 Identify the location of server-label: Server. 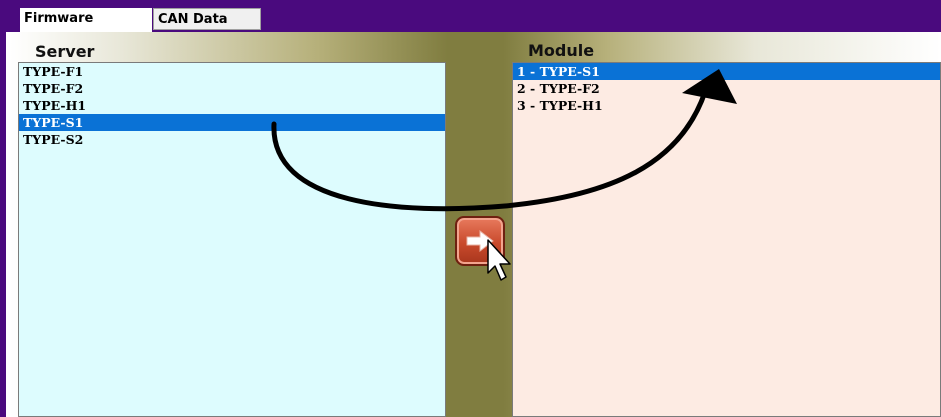
(65, 51).